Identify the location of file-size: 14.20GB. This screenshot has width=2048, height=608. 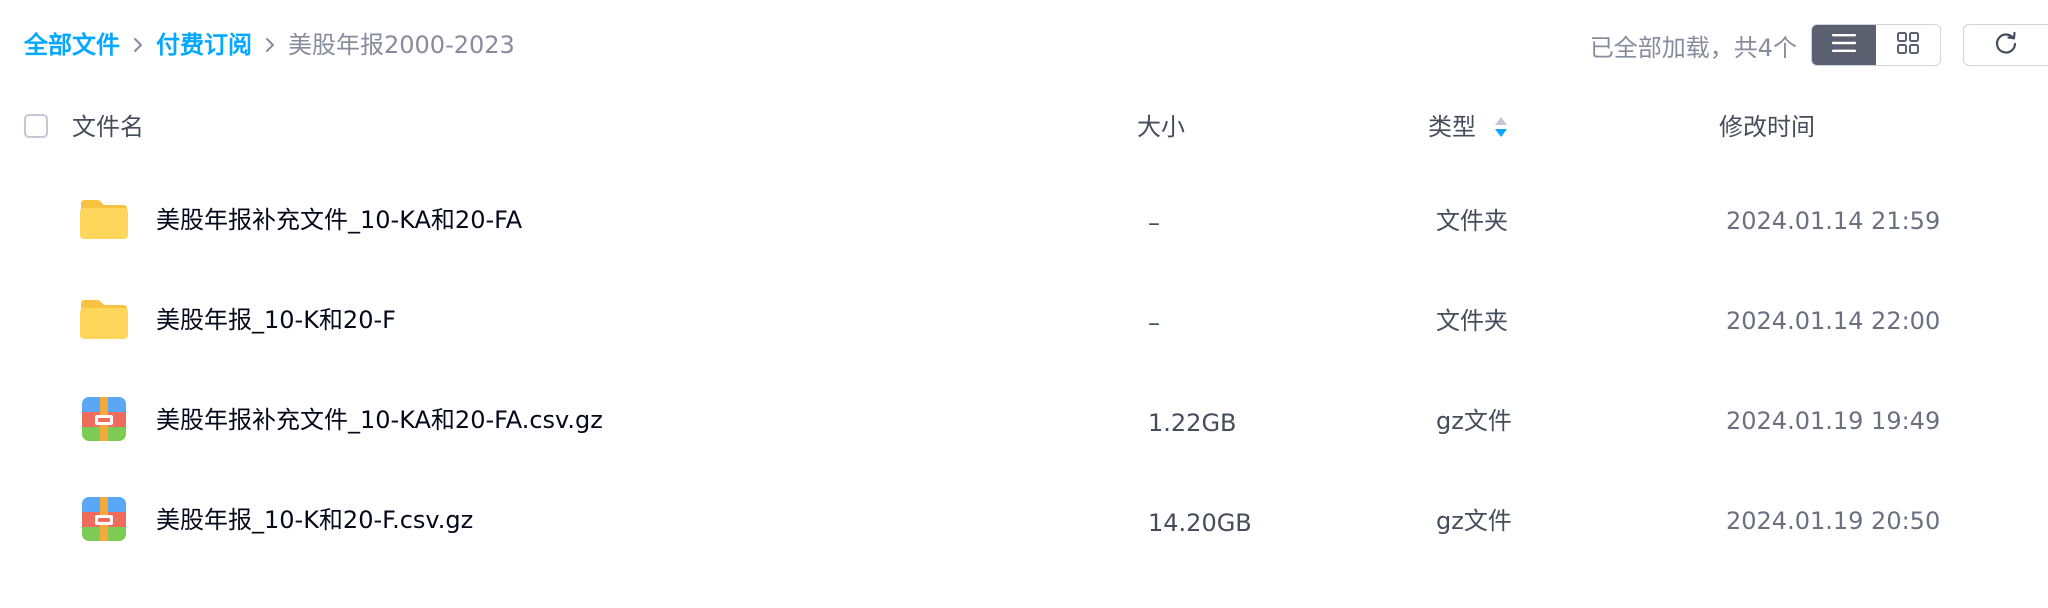
(1200, 523).